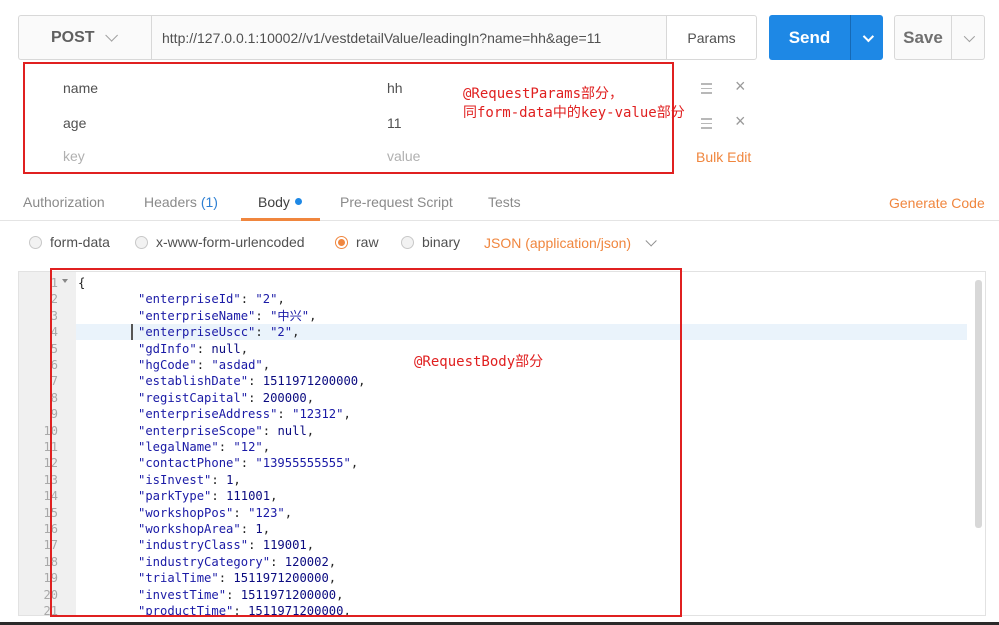 The width and height of the screenshot is (999, 625). I want to click on json-key: "industryClass", so click(193, 545).